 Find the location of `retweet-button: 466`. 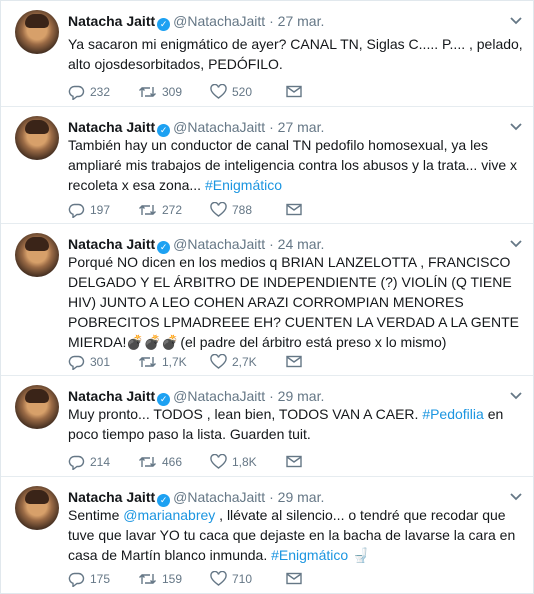

retweet-button: 466 is located at coordinates (160, 461).